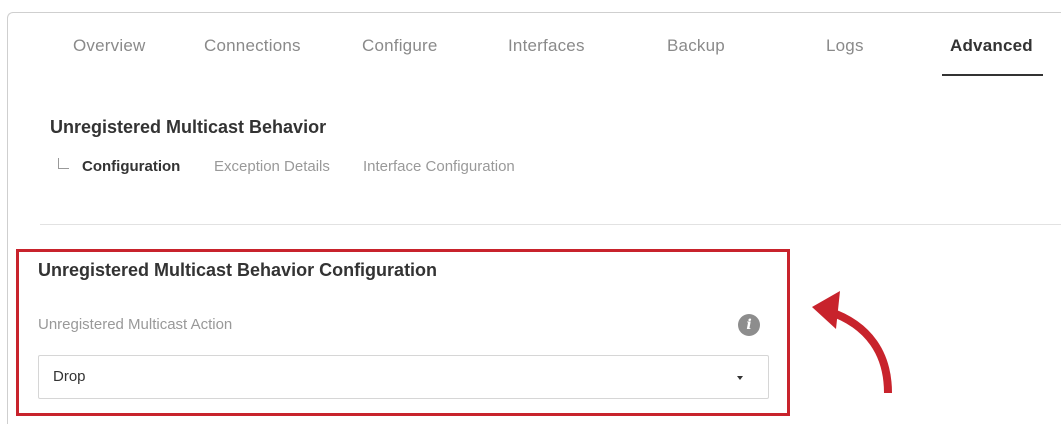  Describe the element at coordinates (740, 378) in the screenshot. I see `caret-down-icon` at that location.